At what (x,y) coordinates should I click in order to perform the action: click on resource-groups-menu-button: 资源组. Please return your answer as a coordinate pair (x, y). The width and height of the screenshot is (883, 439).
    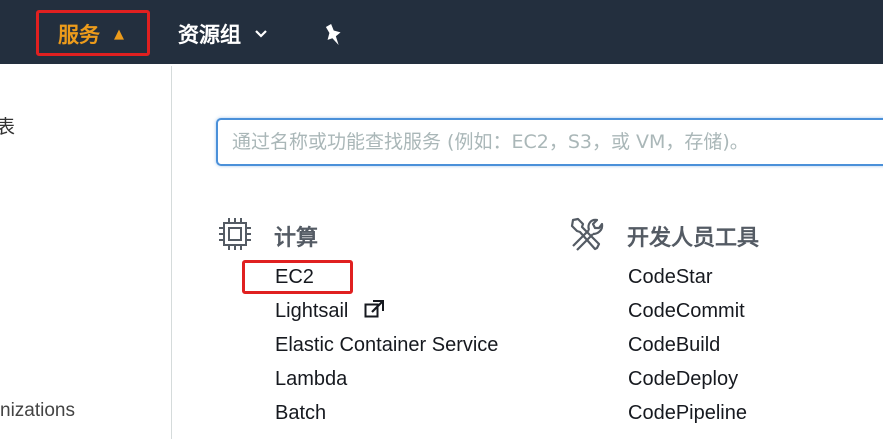
    Looking at the image, I should click on (222, 34).